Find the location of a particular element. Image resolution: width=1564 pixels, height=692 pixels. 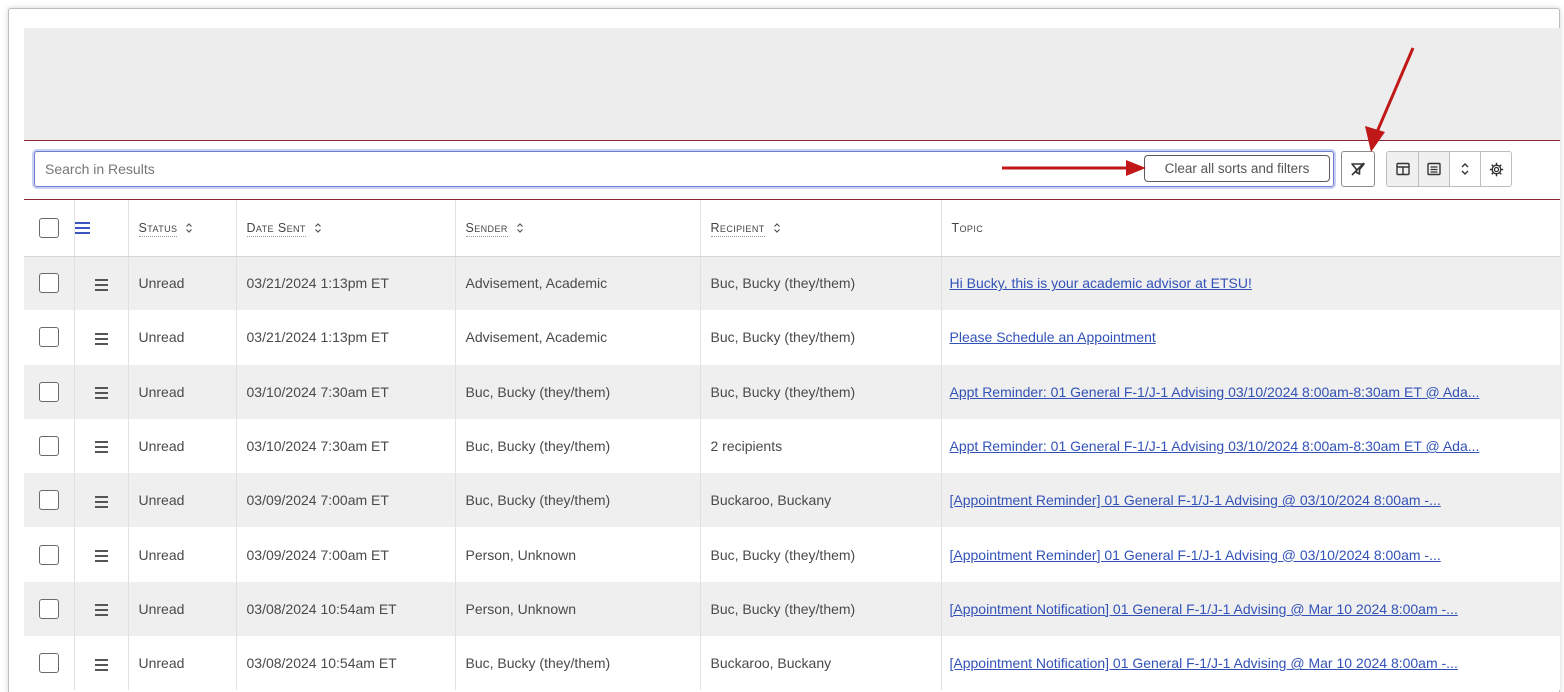

clear-filters-icon-button is located at coordinates (1358, 169).